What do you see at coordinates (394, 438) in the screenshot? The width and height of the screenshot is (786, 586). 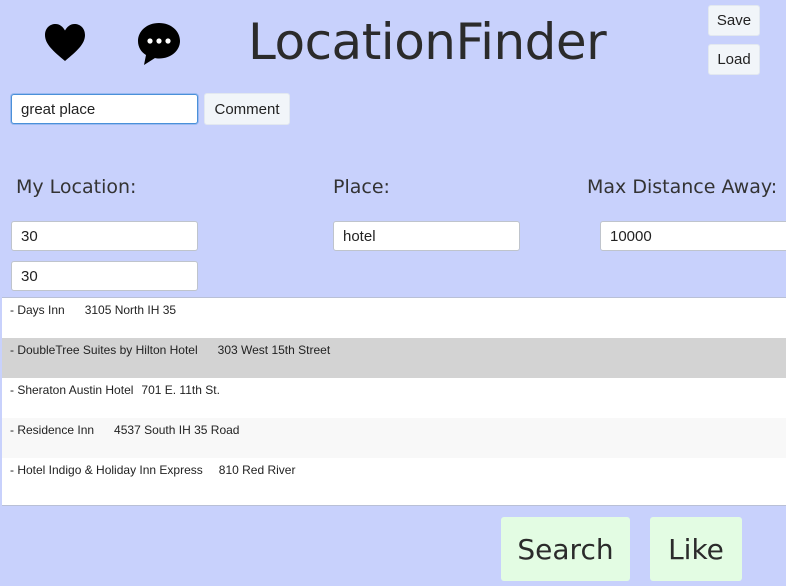 I see `result-item: - Residence Inn 4537 South IH 35 Road` at bounding box center [394, 438].